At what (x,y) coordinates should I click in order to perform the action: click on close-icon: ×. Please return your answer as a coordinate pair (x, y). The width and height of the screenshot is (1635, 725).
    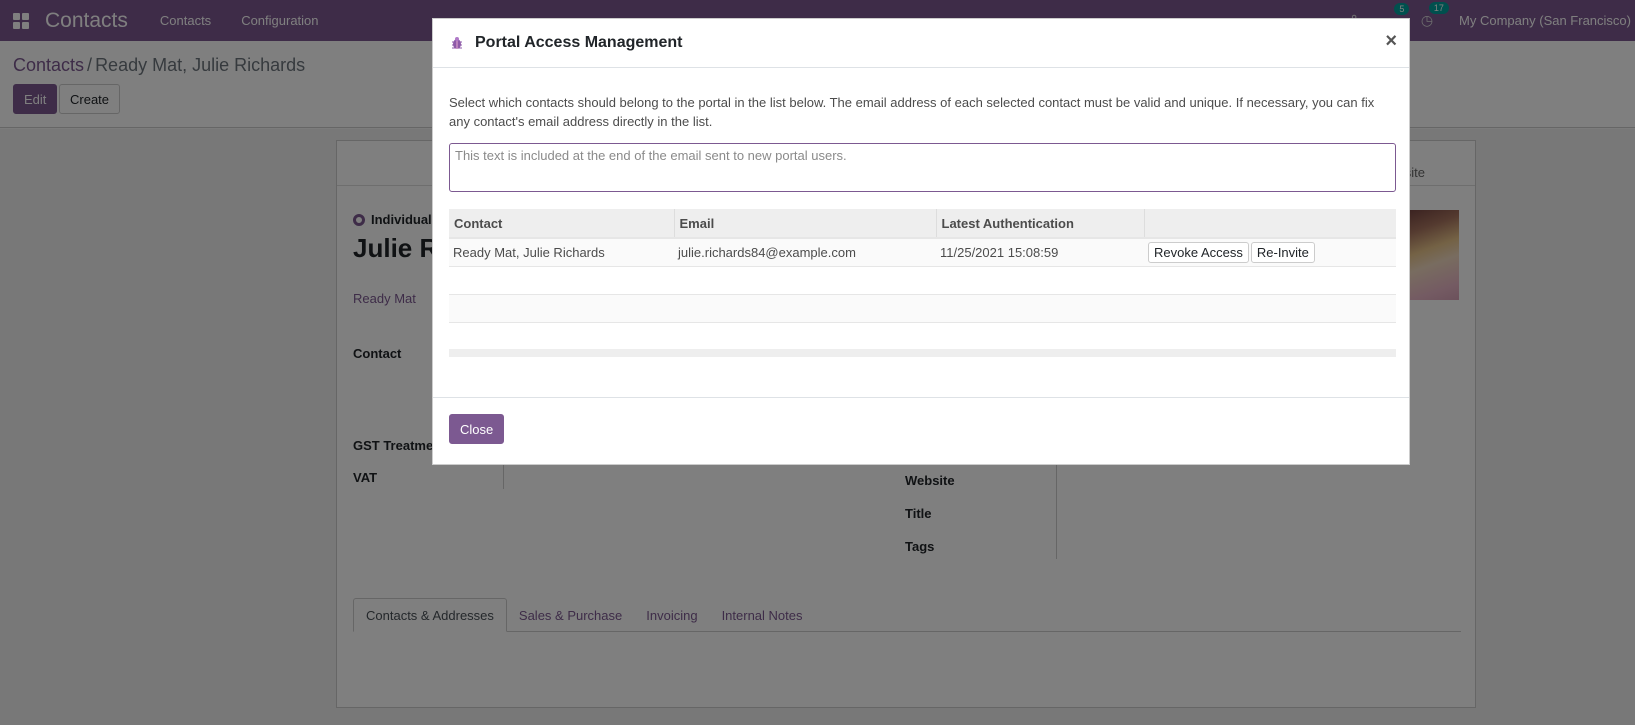
    Looking at the image, I should click on (1391, 41).